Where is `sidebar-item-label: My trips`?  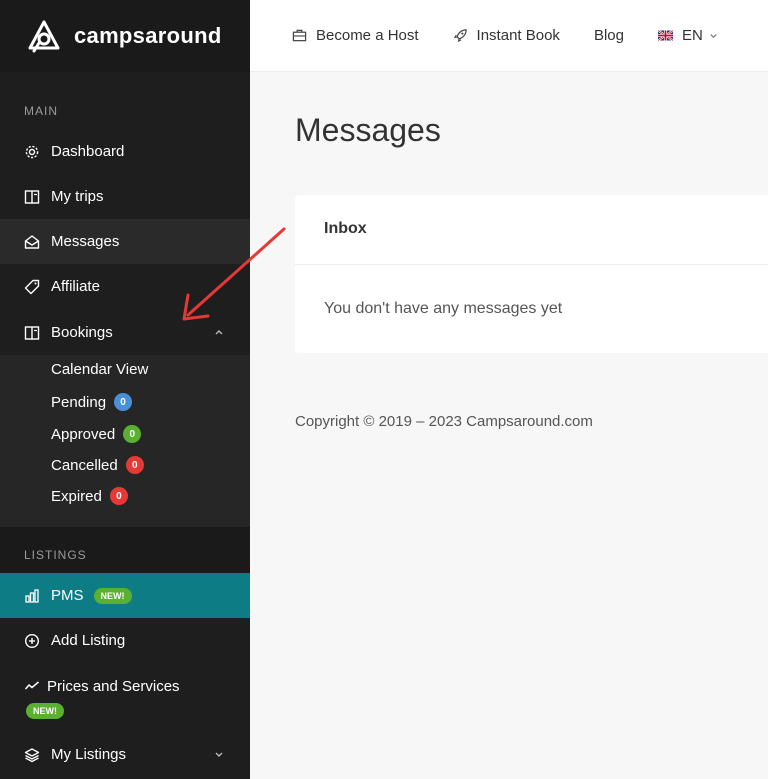
sidebar-item-label: My trips is located at coordinates (77, 196).